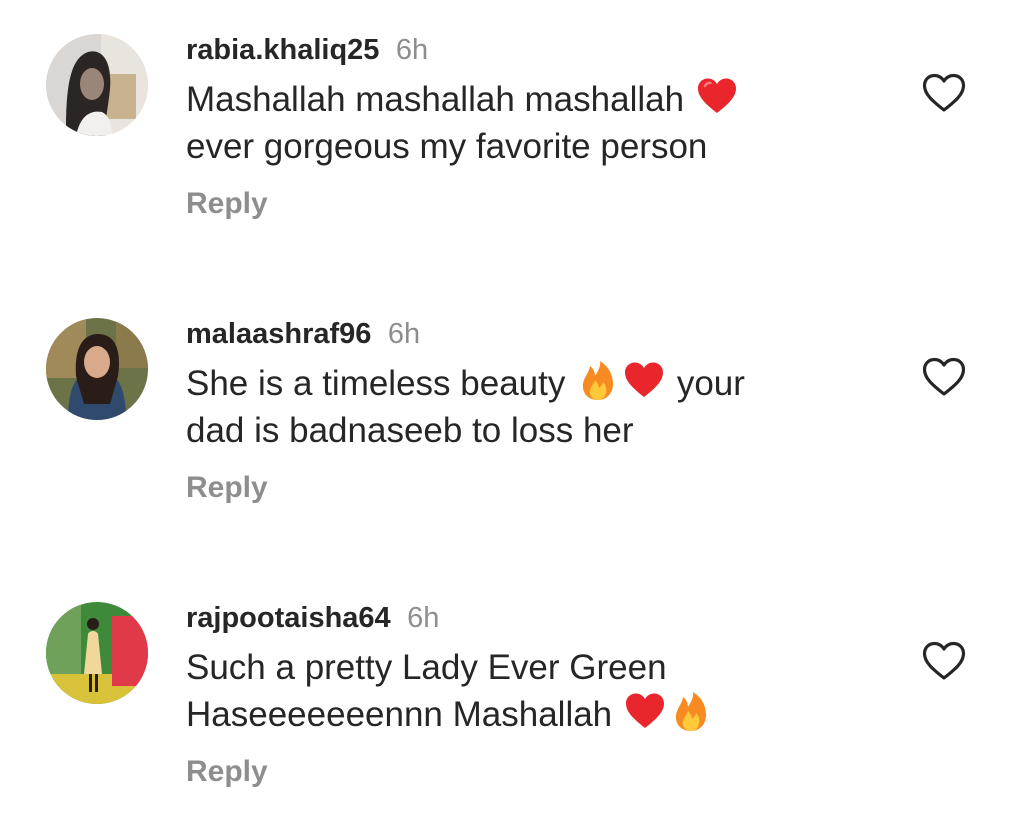  Describe the element at coordinates (426, 667) in the screenshot. I see `comment-text-segment: Such a pretty Lady Ever Green` at that location.